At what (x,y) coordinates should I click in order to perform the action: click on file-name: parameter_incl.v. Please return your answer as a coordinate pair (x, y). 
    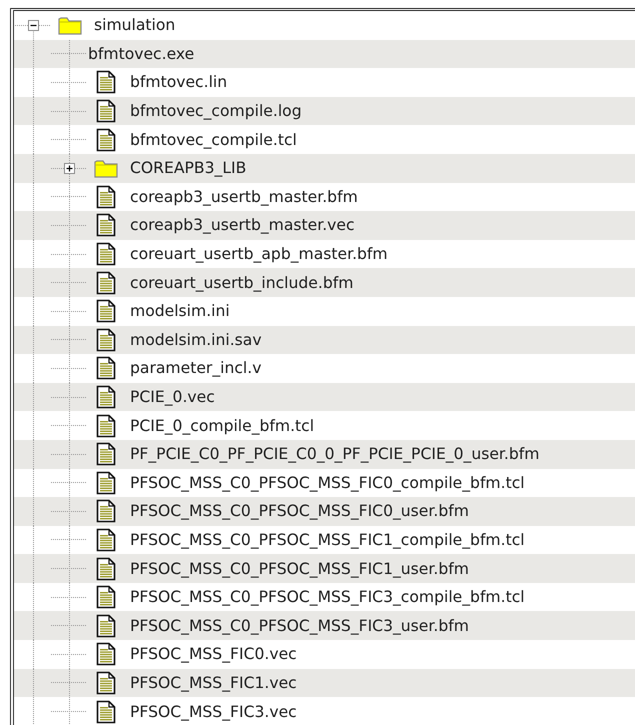
    Looking at the image, I should click on (196, 368).